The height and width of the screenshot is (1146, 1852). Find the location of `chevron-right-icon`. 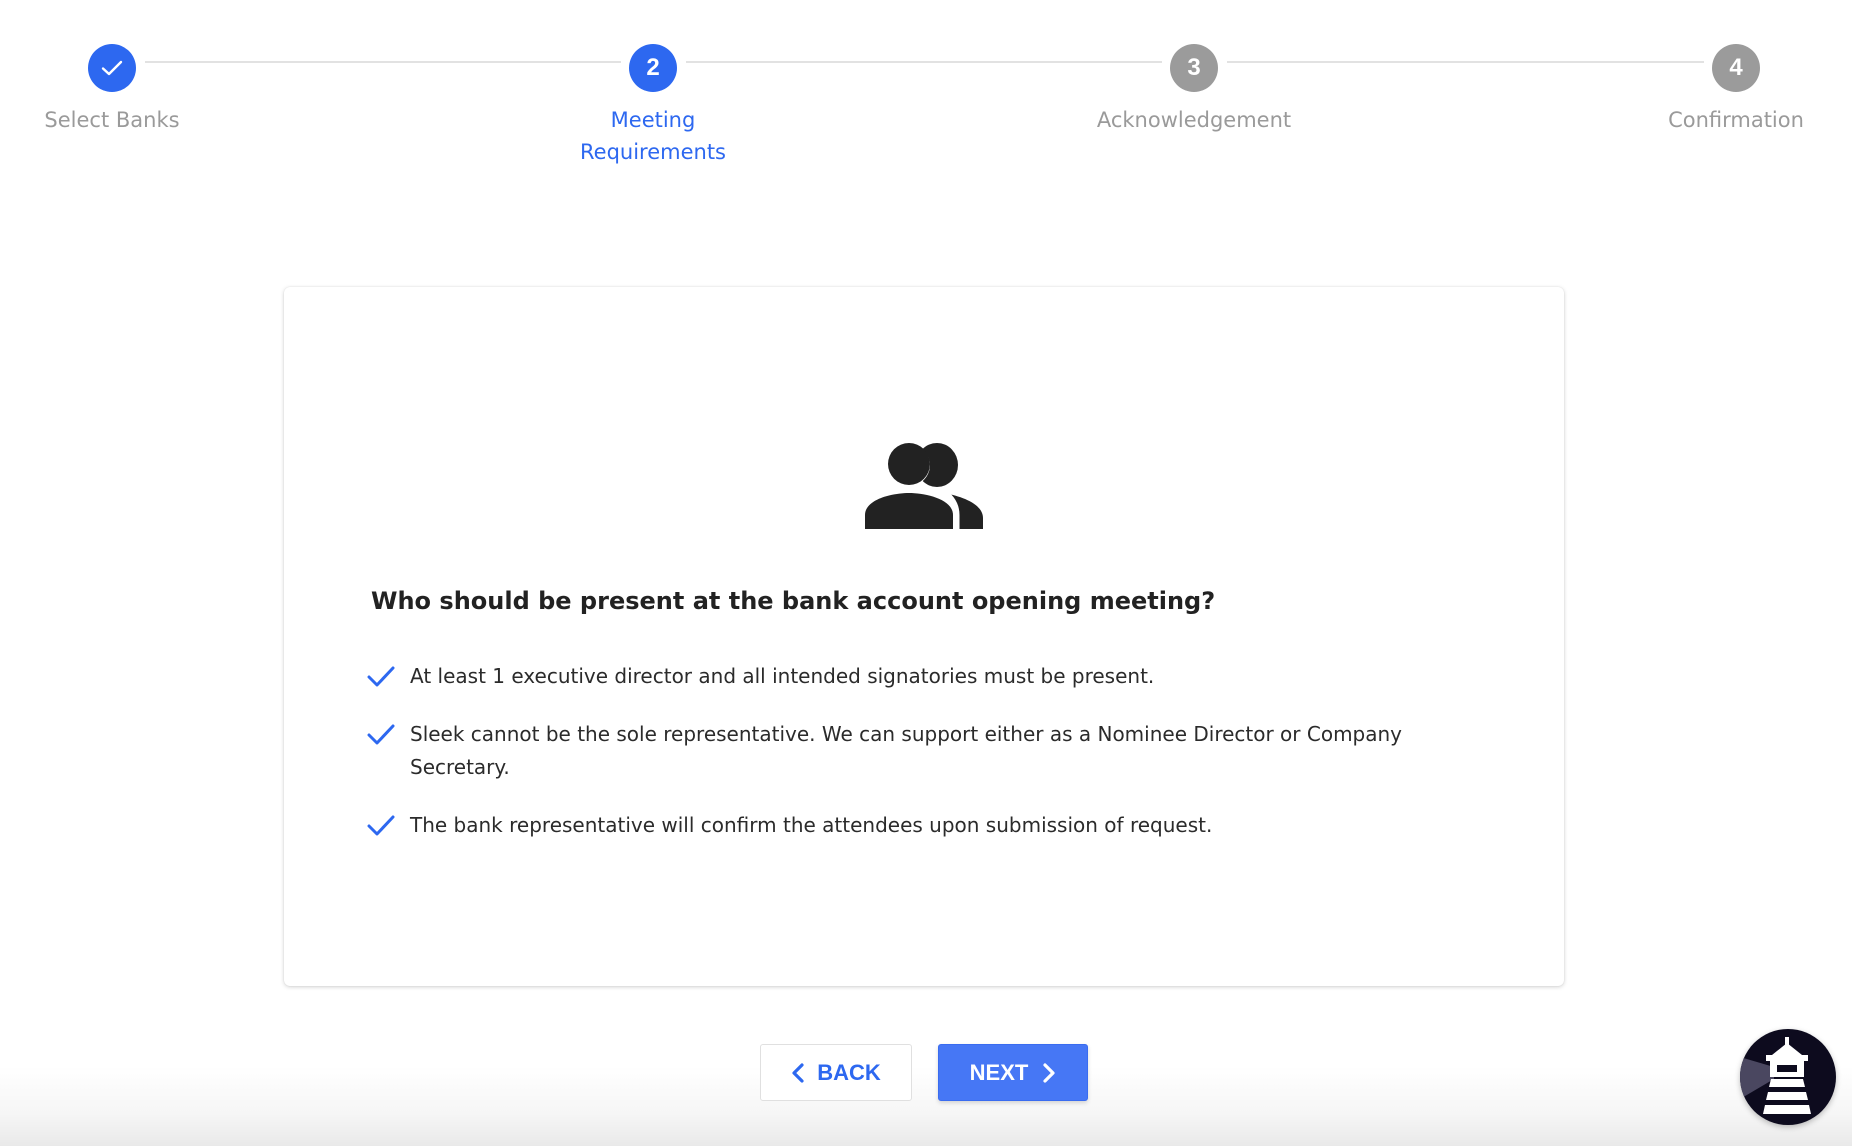

chevron-right-icon is located at coordinates (1049, 1072).